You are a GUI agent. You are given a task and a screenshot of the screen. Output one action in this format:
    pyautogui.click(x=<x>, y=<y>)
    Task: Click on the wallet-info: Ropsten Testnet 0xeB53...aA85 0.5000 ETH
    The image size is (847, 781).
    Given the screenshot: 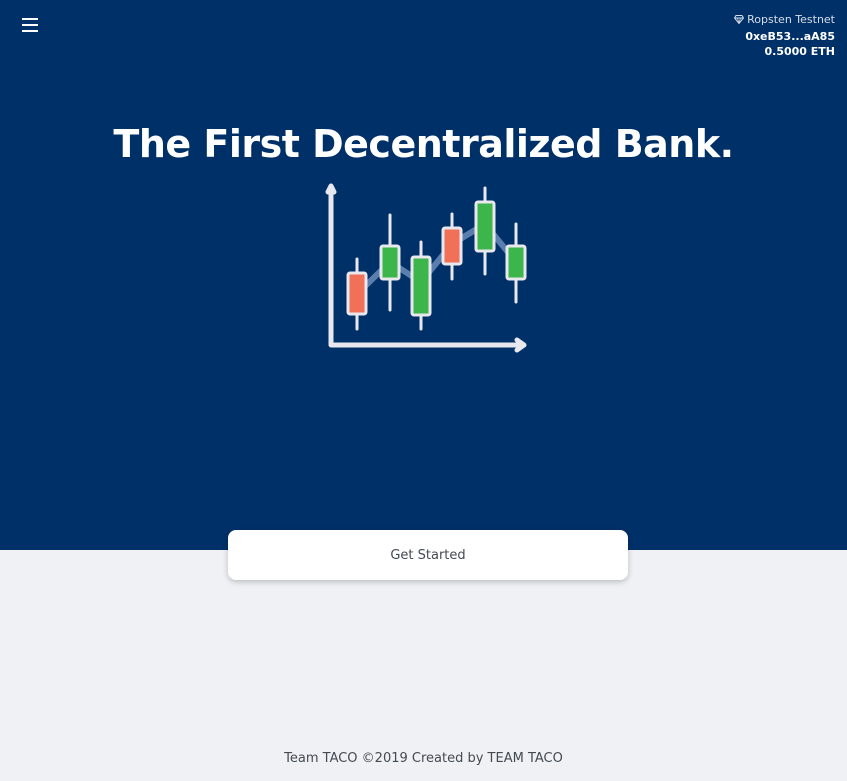 What is the action you would take?
    pyautogui.click(x=784, y=36)
    